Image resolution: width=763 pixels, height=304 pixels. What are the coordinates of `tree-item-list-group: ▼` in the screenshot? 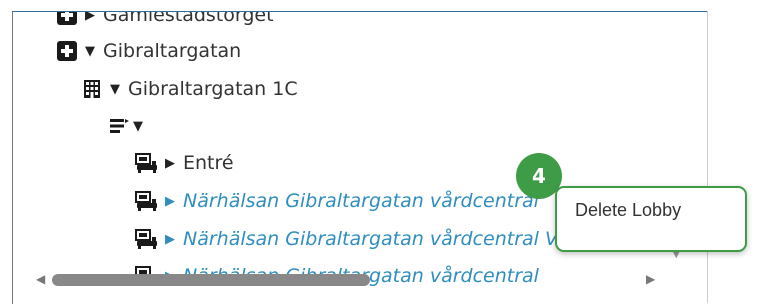 It's located at (130, 126).